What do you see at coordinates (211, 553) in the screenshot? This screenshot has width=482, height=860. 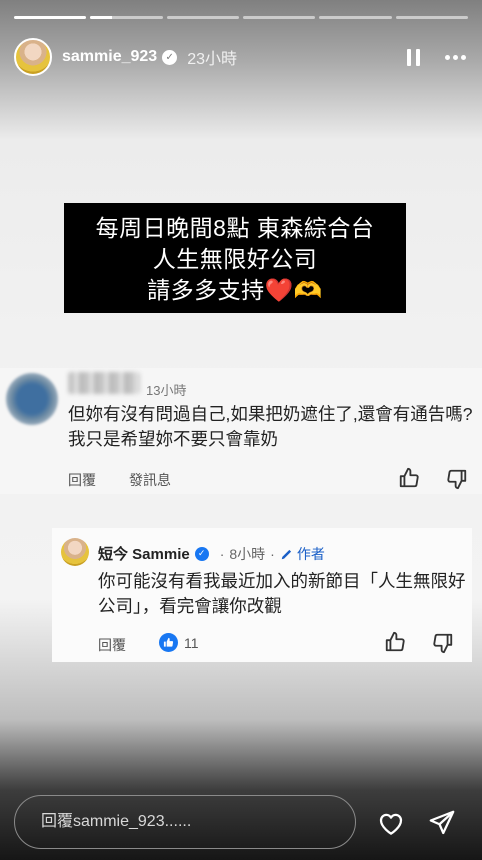 I see `reply-meta: 短今 Sammie ✓ · 8小時 · 作者` at bounding box center [211, 553].